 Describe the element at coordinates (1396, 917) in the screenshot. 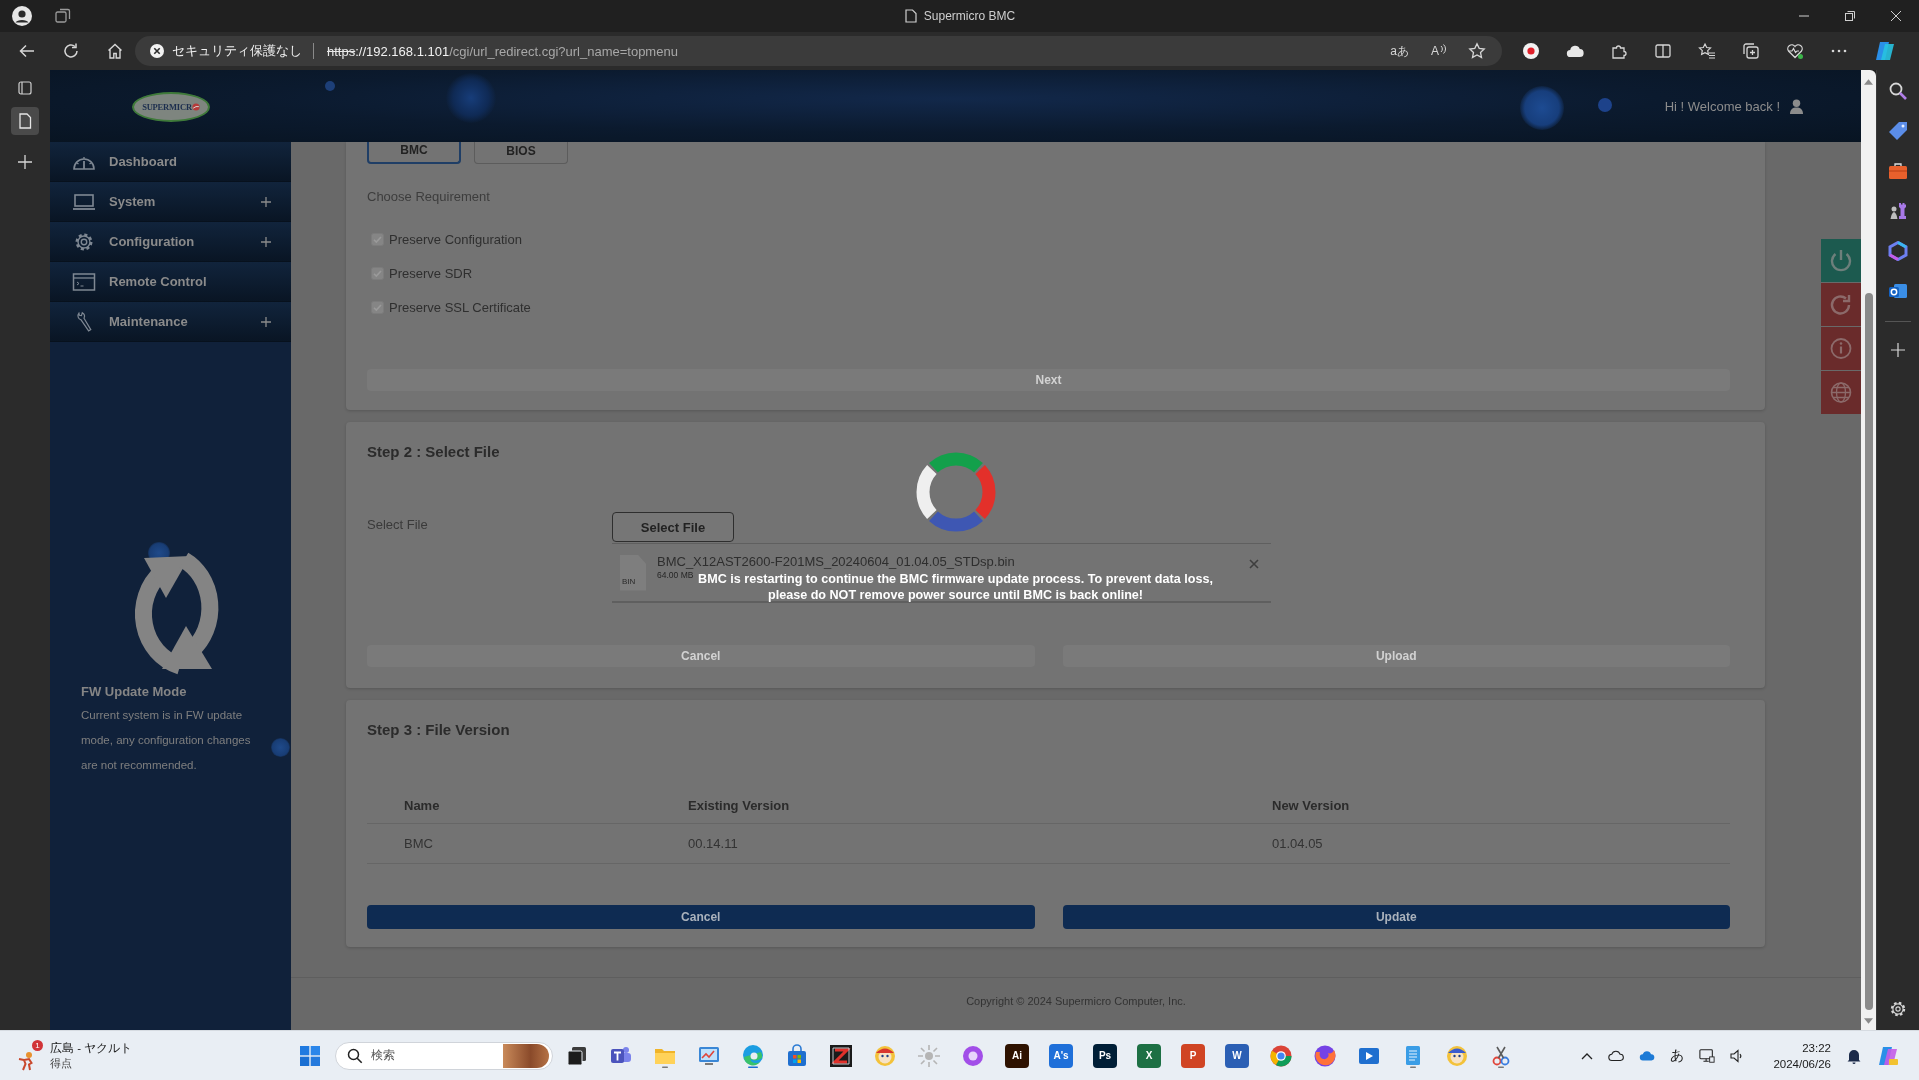

I see `update-button: Update` at that location.